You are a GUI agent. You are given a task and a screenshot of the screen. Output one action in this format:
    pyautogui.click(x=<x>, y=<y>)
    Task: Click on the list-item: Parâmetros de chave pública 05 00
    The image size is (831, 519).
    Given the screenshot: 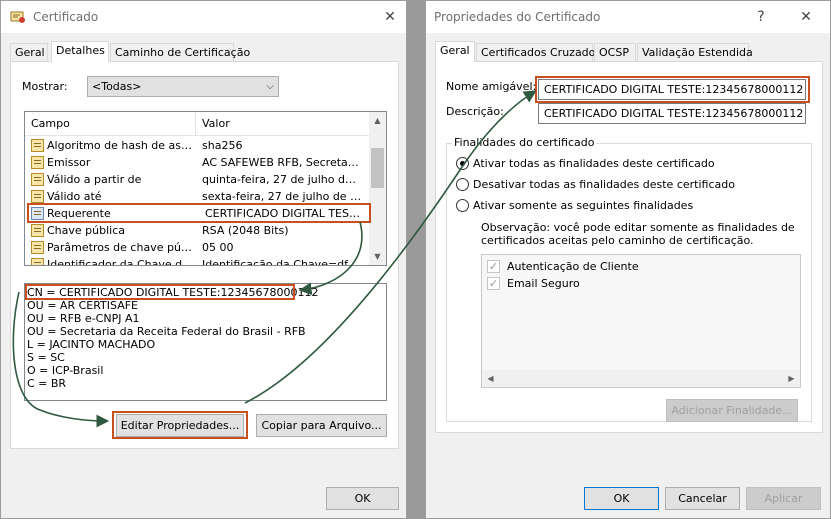 What is the action you would take?
    pyautogui.click(x=197, y=247)
    